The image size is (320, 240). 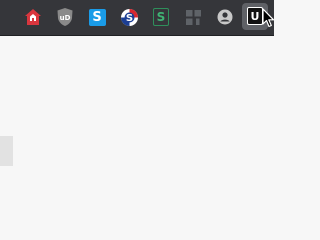 I want to click on home-shield-icon, so click(x=33, y=17).